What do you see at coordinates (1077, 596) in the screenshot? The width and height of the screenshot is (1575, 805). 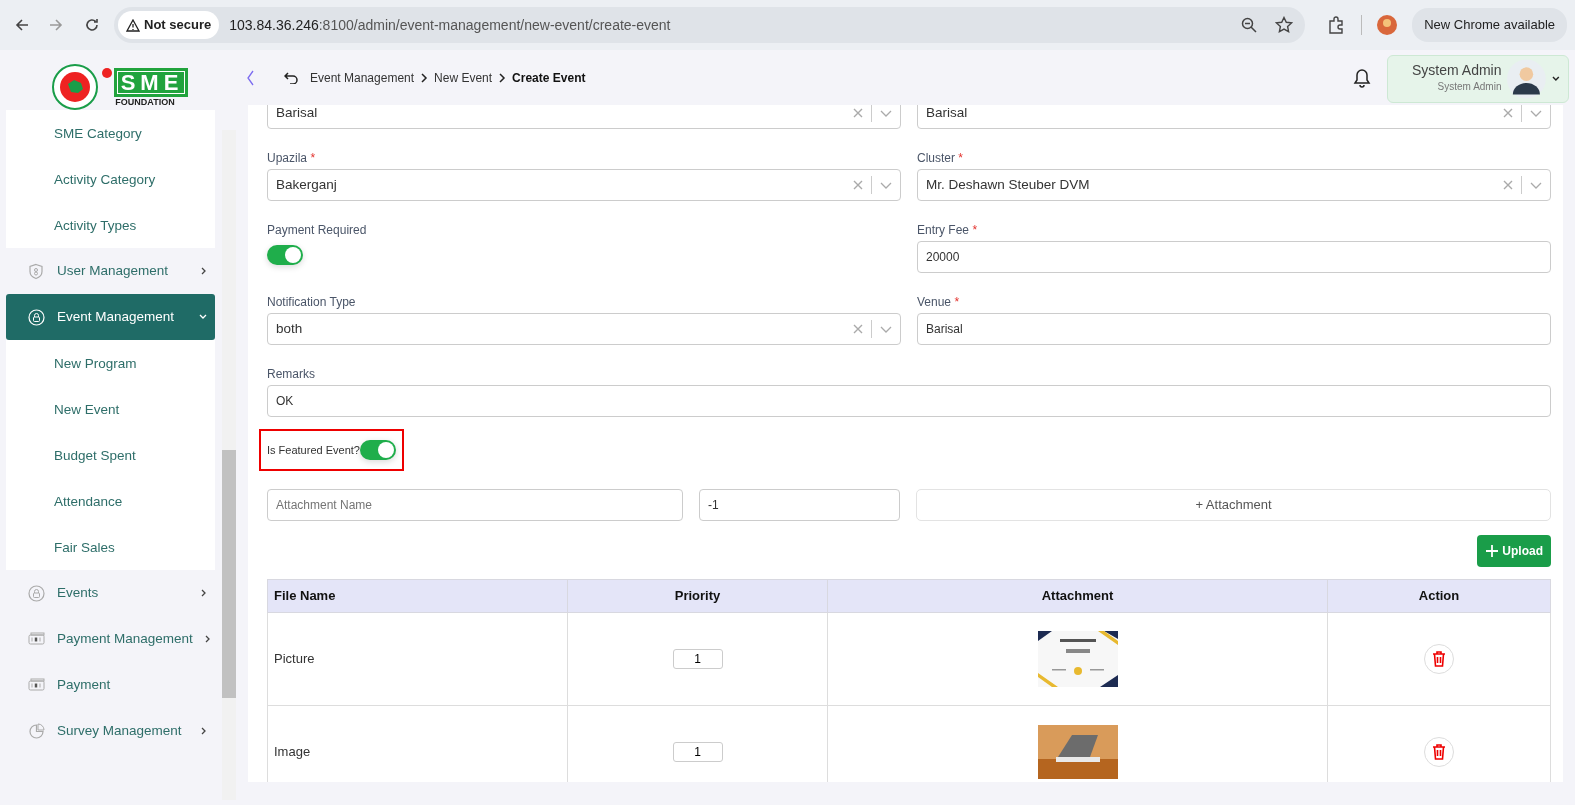 I see `column-header: Attachment` at bounding box center [1077, 596].